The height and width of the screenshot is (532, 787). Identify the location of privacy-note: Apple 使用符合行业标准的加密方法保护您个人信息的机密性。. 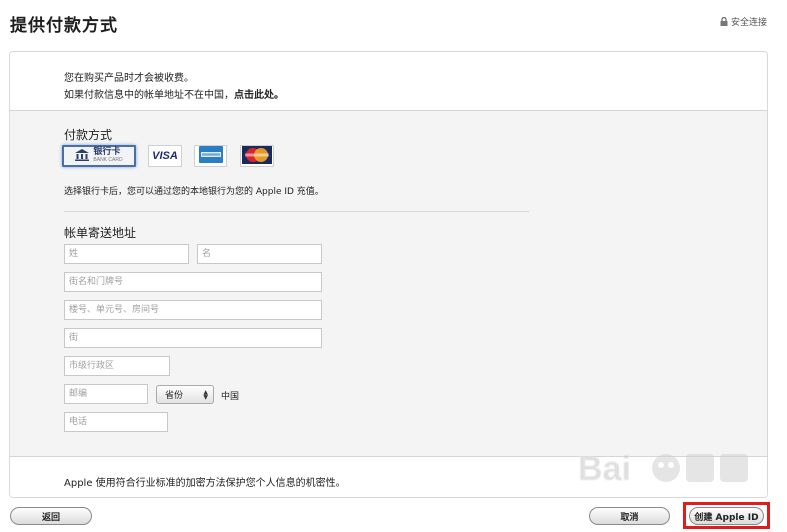
(205, 483).